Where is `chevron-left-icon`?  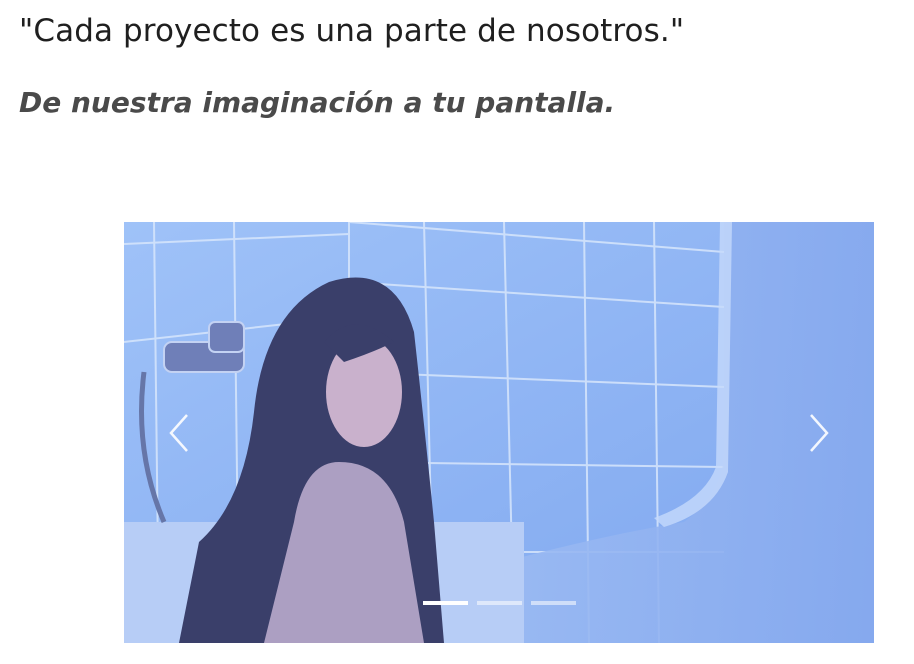 chevron-left-icon is located at coordinates (179, 433).